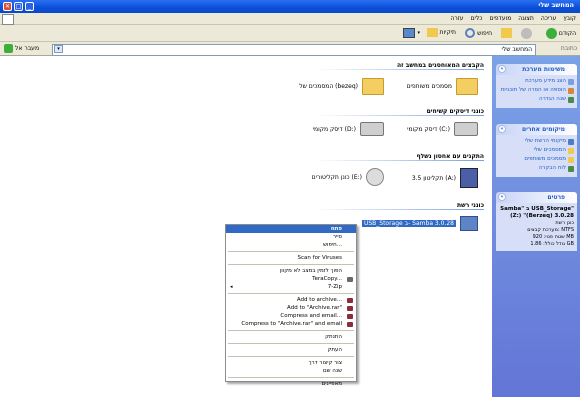 This screenshot has width=580, height=397. I want to click on menu-bar: קובץ עריכה תצוגה מועדפים כלים עזרה, so click(290, 19).